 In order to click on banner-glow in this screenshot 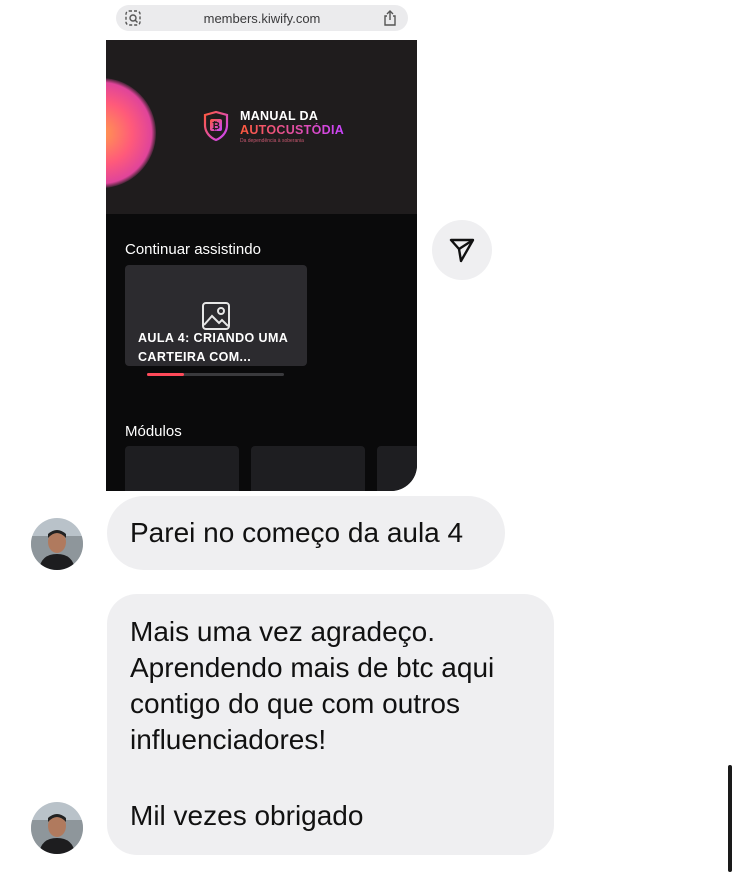, I will do `click(131, 133)`.